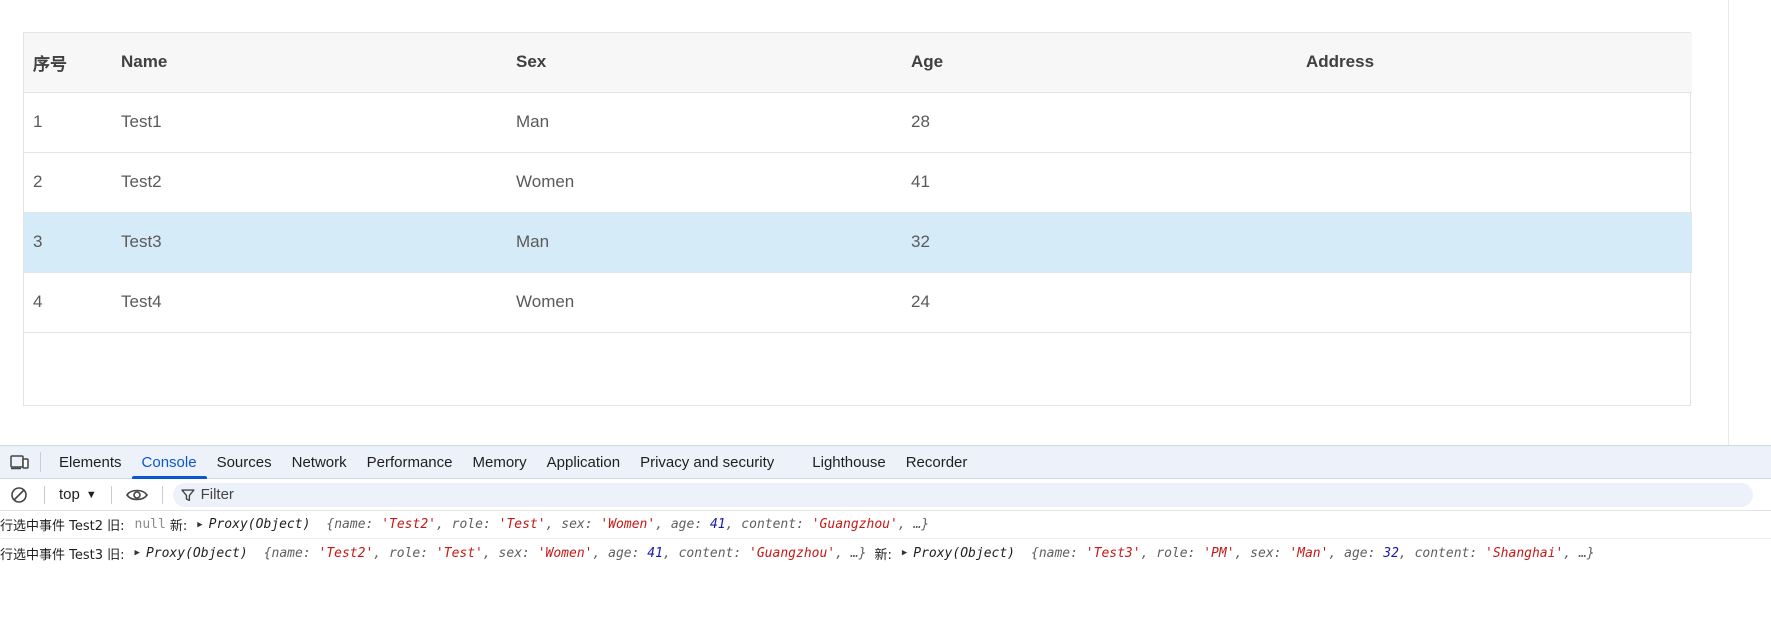  I want to click on clear-console-icon, so click(19, 495).